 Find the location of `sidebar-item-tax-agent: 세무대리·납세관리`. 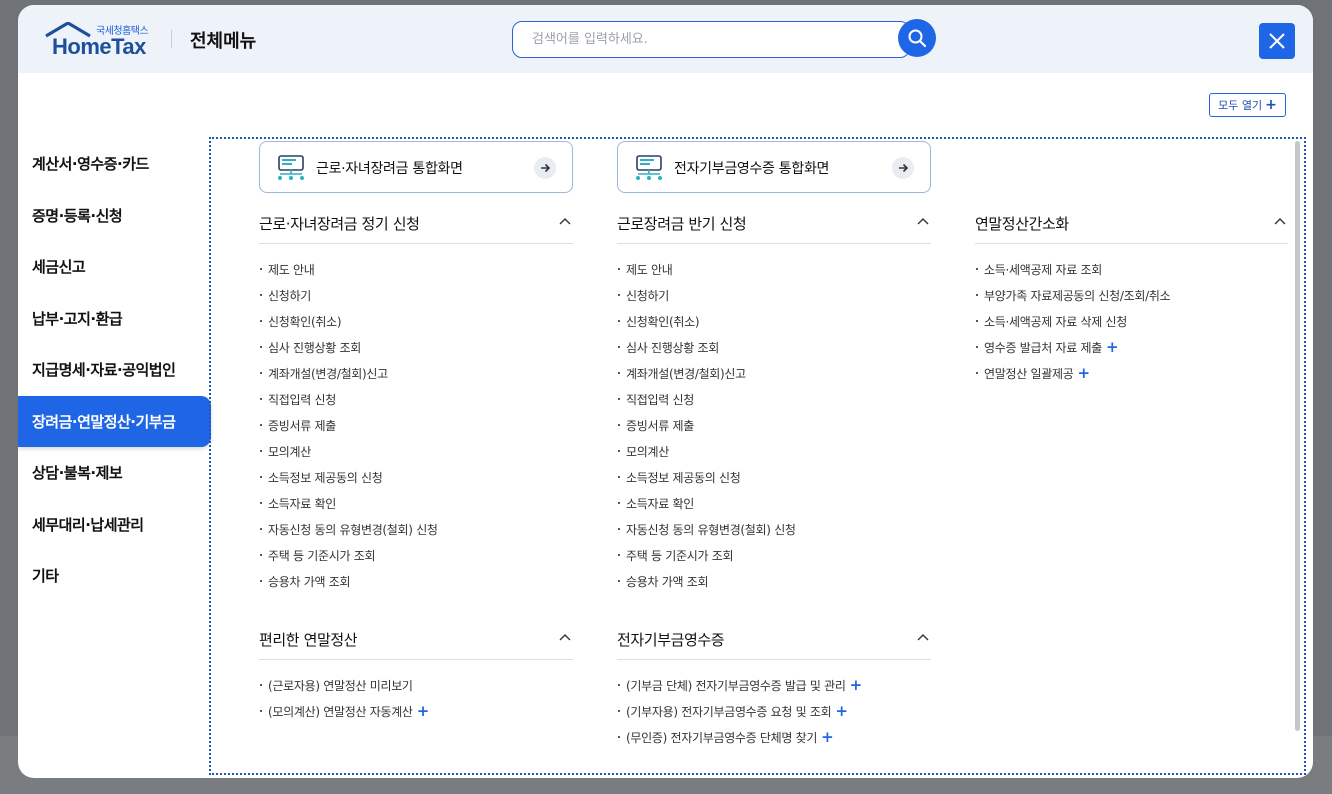

sidebar-item-tax-agent: 세무대리·납세관리 is located at coordinates (114, 525).